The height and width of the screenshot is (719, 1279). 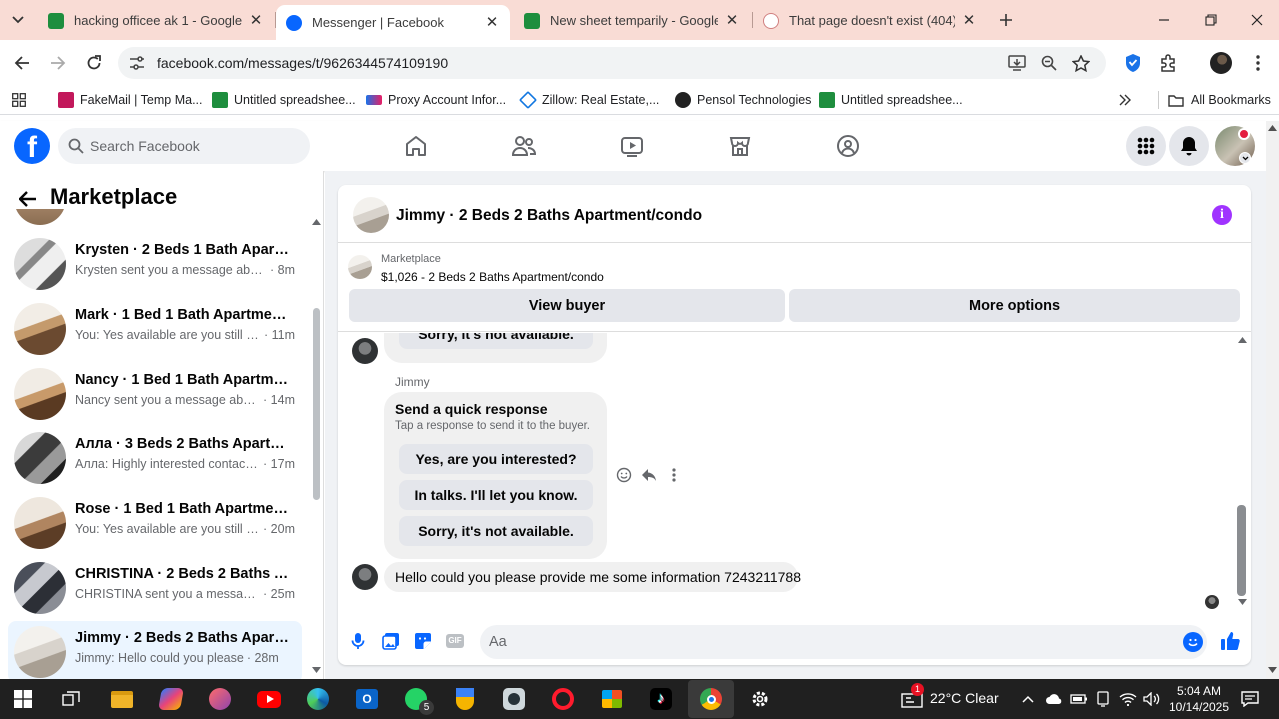 I want to click on more-options-button: More options, so click(x=1014, y=305).